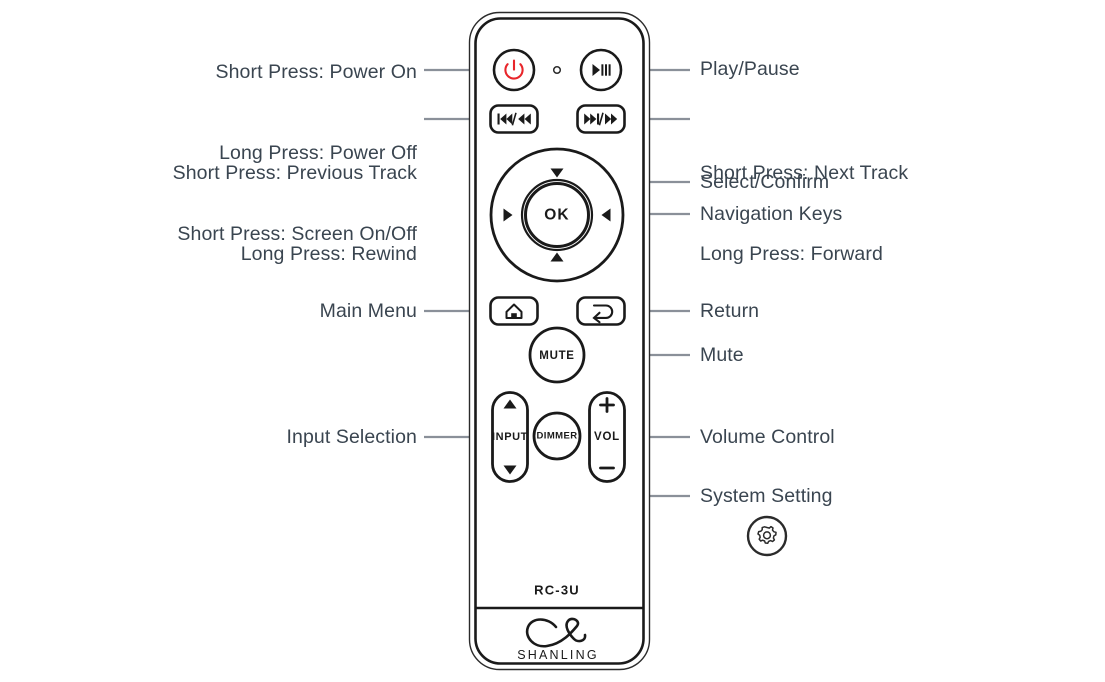 This screenshot has height=682, width=1105. I want to click on callout-next-line2: Long Press: Forward, so click(791, 254).